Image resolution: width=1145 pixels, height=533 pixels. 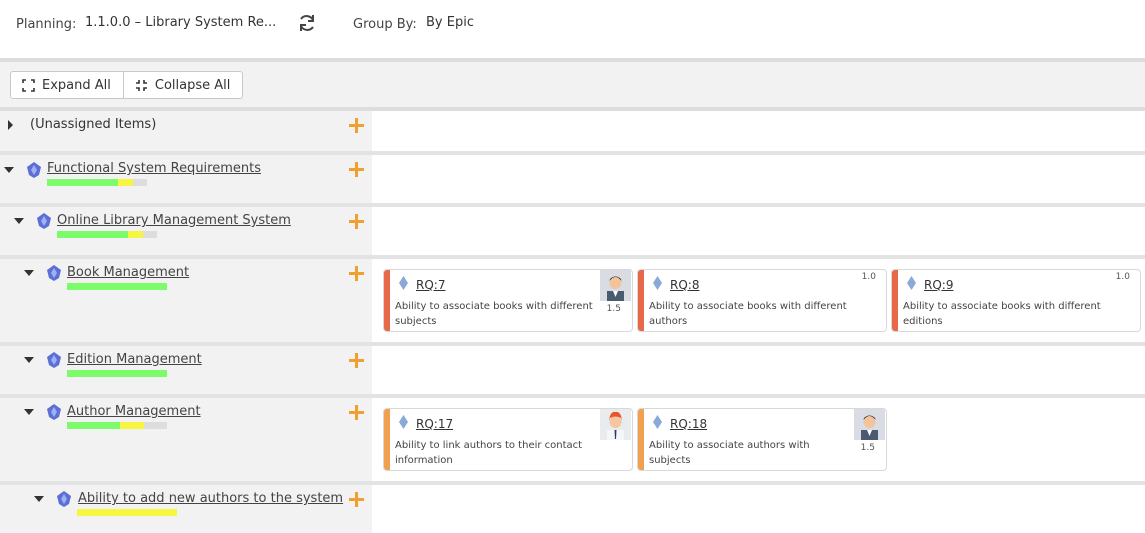 I want to click on collapse-all-button: Collapse All, so click(x=182, y=85).